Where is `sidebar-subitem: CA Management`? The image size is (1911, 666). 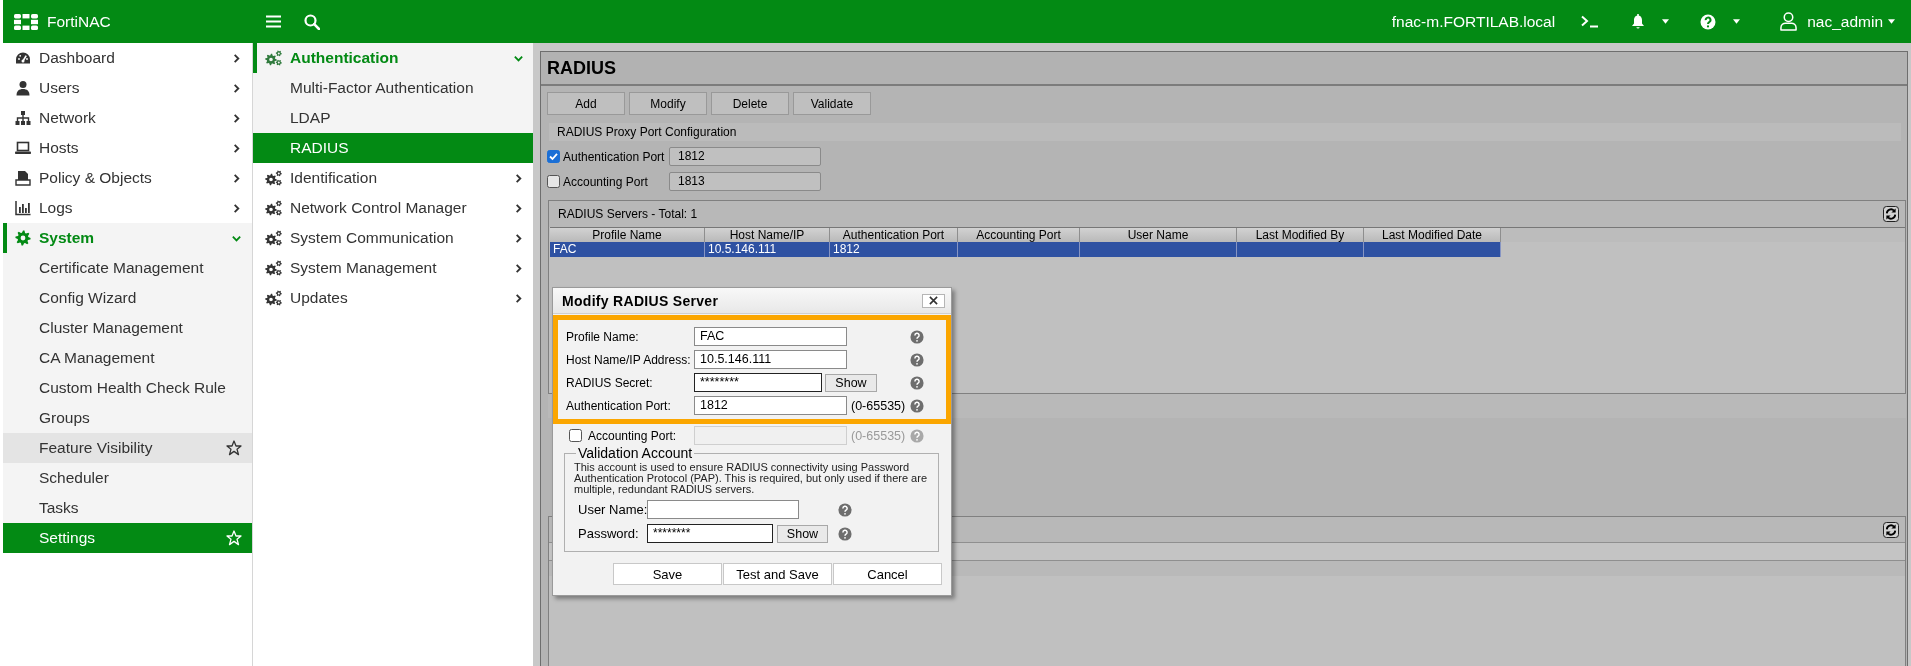 sidebar-subitem: CA Management is located at coordinates (127, 358).